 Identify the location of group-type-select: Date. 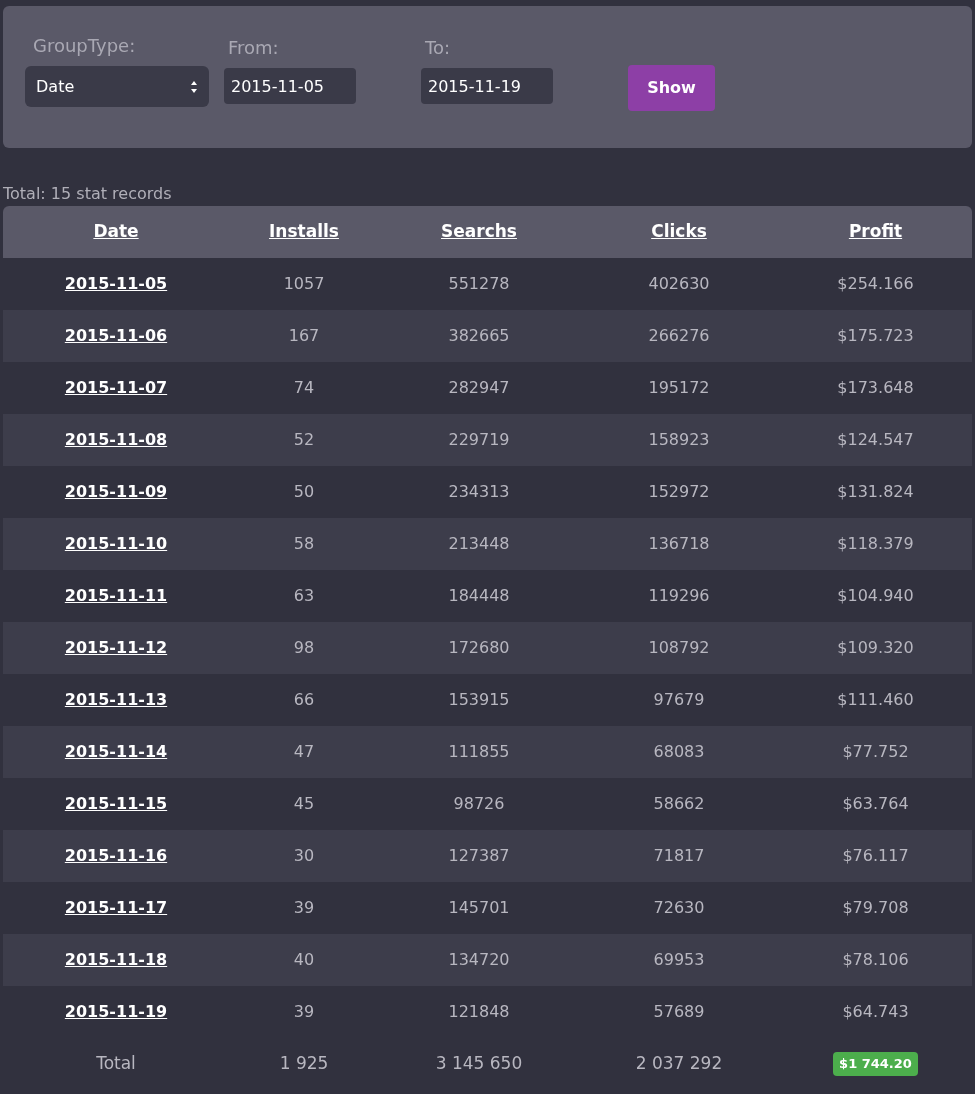
(117, 86).